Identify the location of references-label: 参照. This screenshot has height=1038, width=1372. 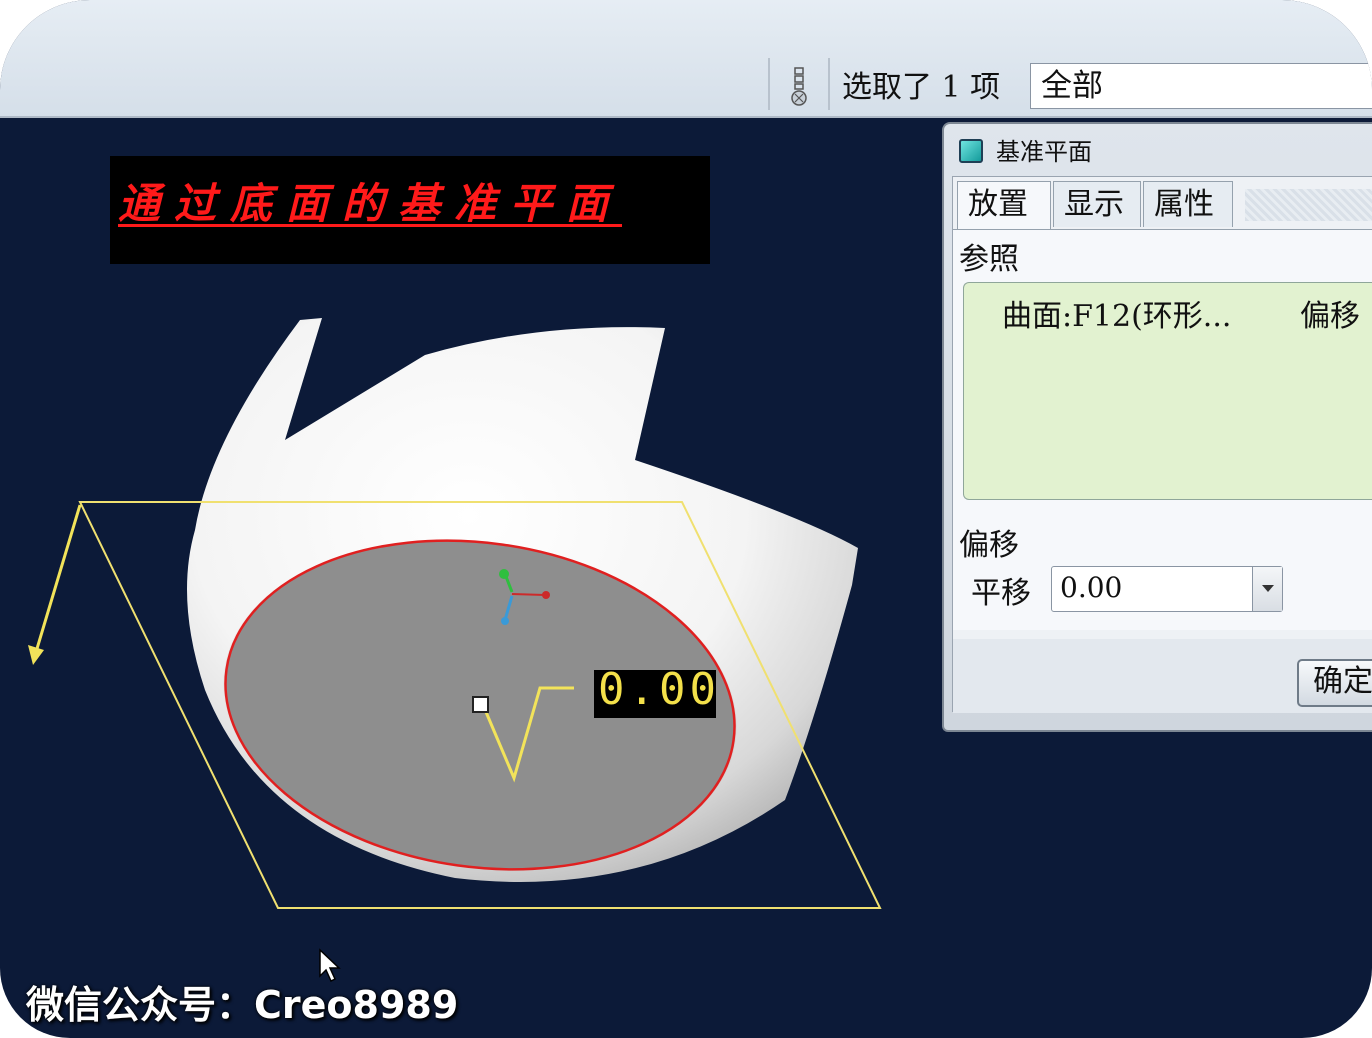
(989, 259).